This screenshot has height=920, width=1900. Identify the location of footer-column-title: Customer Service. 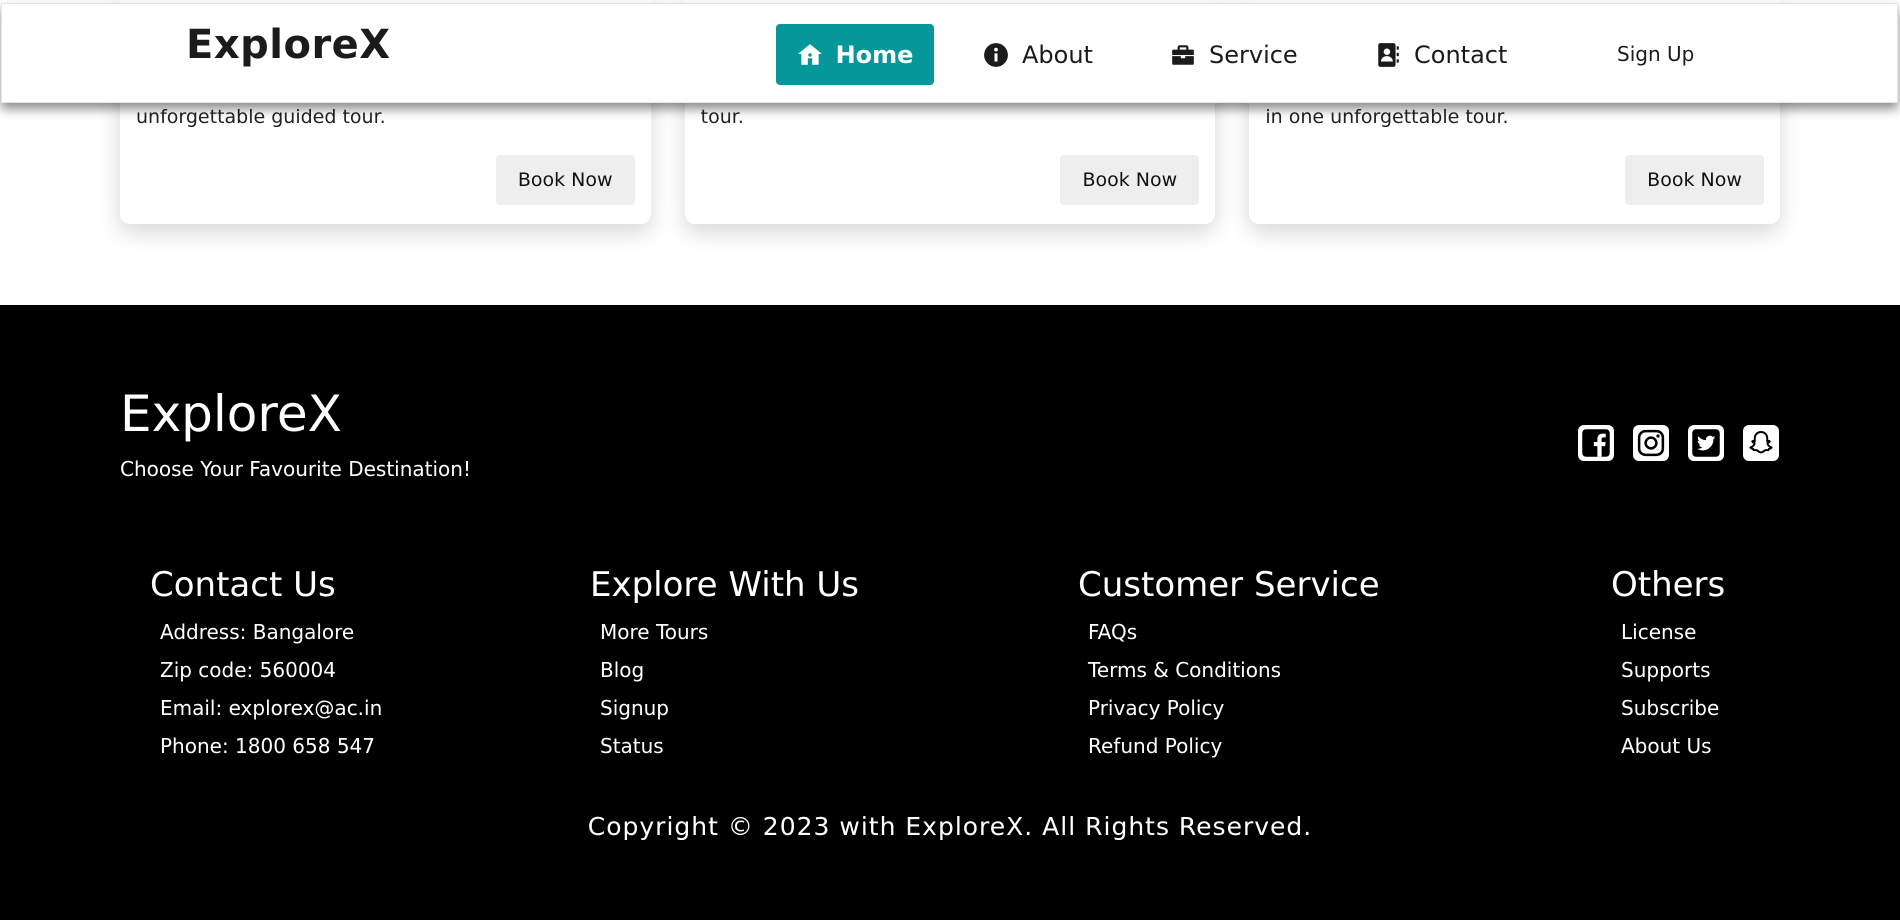
(1229, 585).